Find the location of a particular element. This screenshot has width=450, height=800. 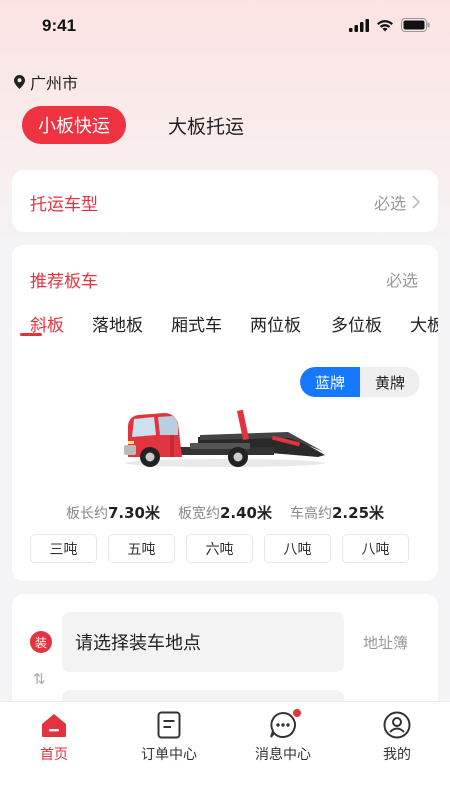

tab-large-board-shipping: 大板托运 is located at coordinates (206, 125).